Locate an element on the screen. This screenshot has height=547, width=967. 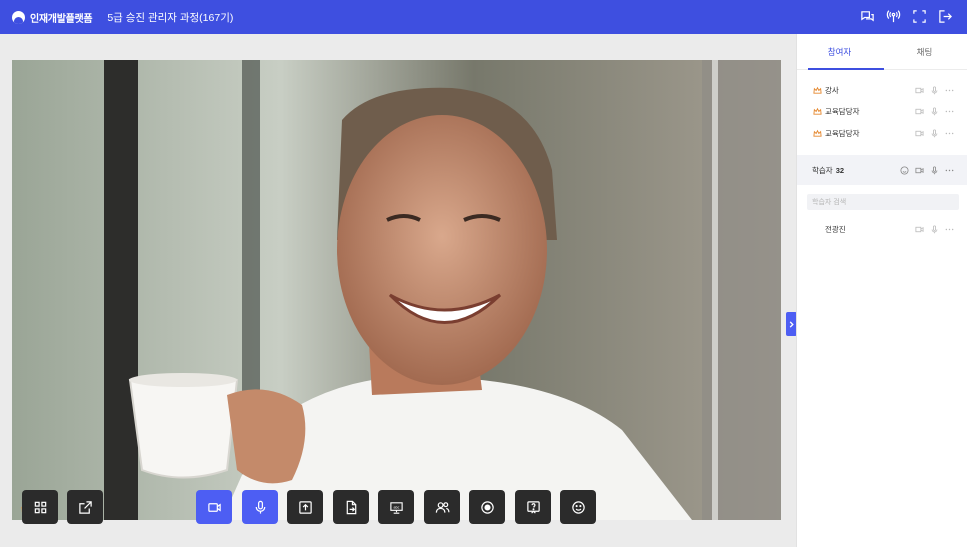
share-screen-button is located at coordinates (305, 507).